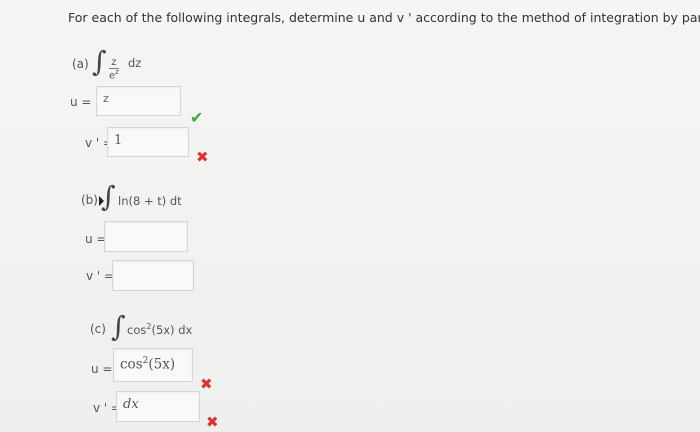 This screenshot has width=700, height=432. Describe the element at coordinates (108, 196) in the screenshot. I see `part-b-integral-sign: ∫` at that location.